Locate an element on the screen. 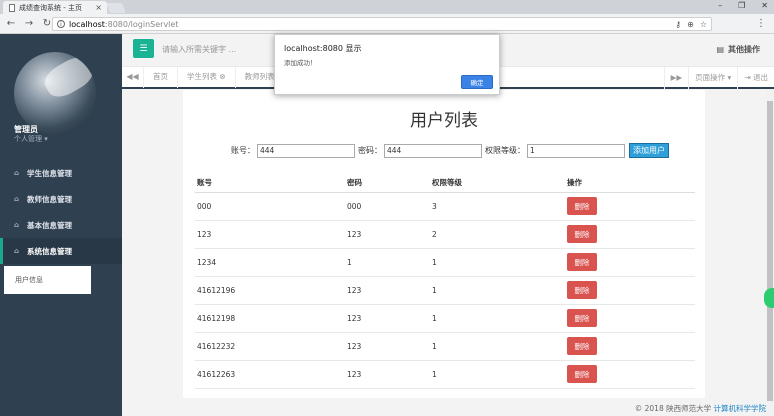 The height and width of the screenshot is (416, 774). menu-toggle-button: ☰ is located at coordinates (143, 48).